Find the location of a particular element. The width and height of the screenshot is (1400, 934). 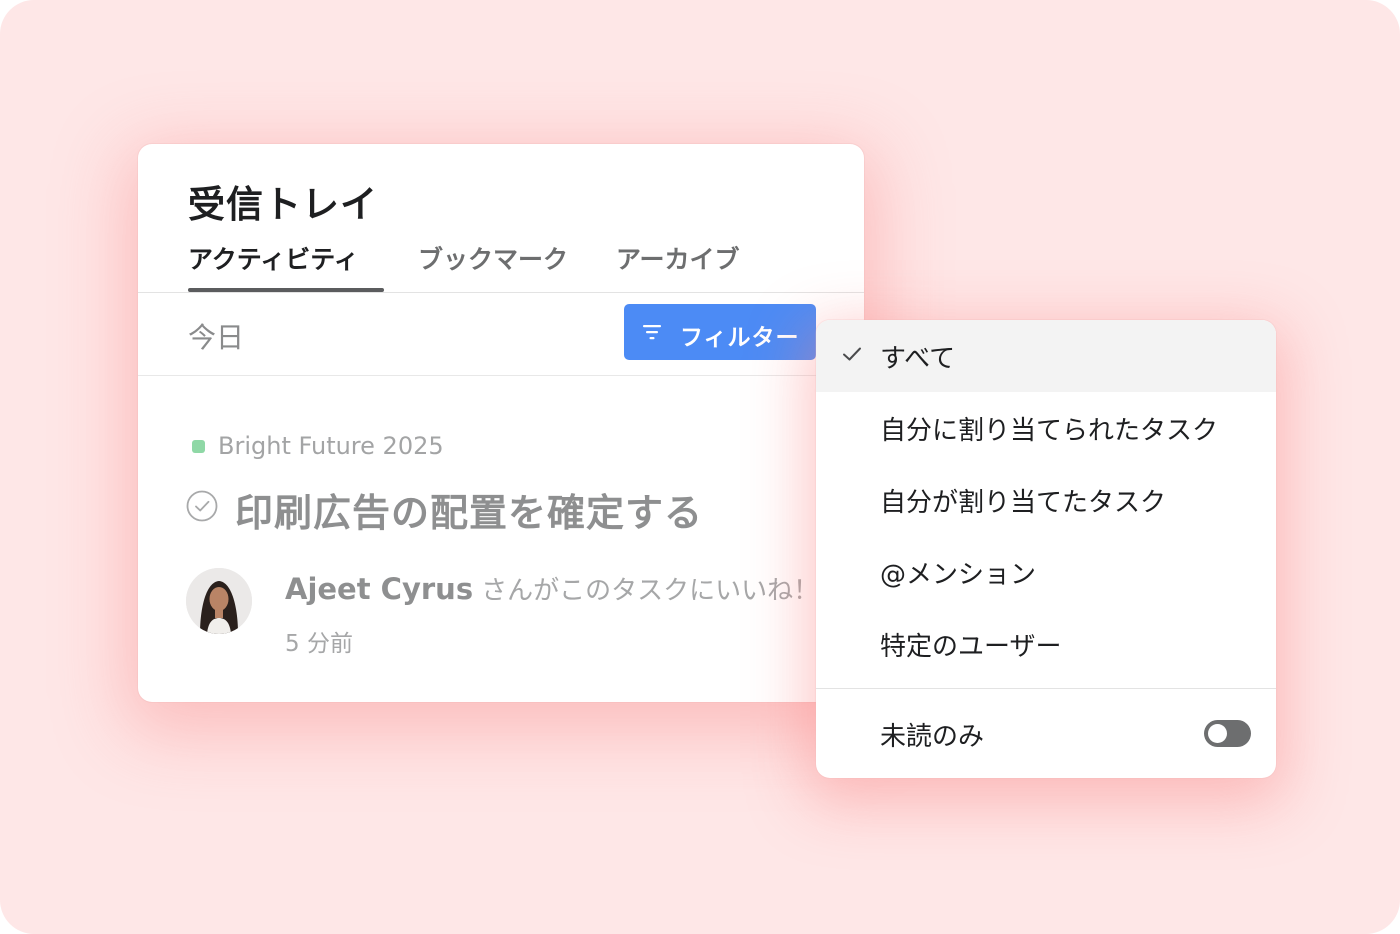

menu-item-label: 特定のユーザー is located at coordinates (971, 647).